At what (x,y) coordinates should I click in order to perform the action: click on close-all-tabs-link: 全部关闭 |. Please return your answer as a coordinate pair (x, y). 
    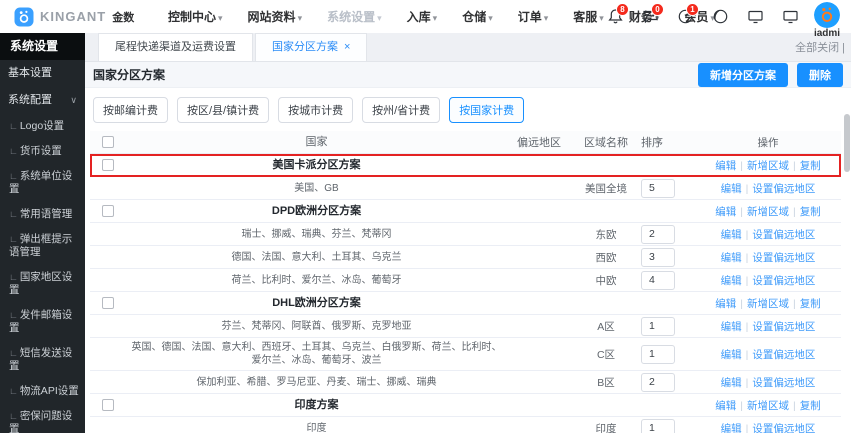
    Looking at the image, I should click on (820, 47).